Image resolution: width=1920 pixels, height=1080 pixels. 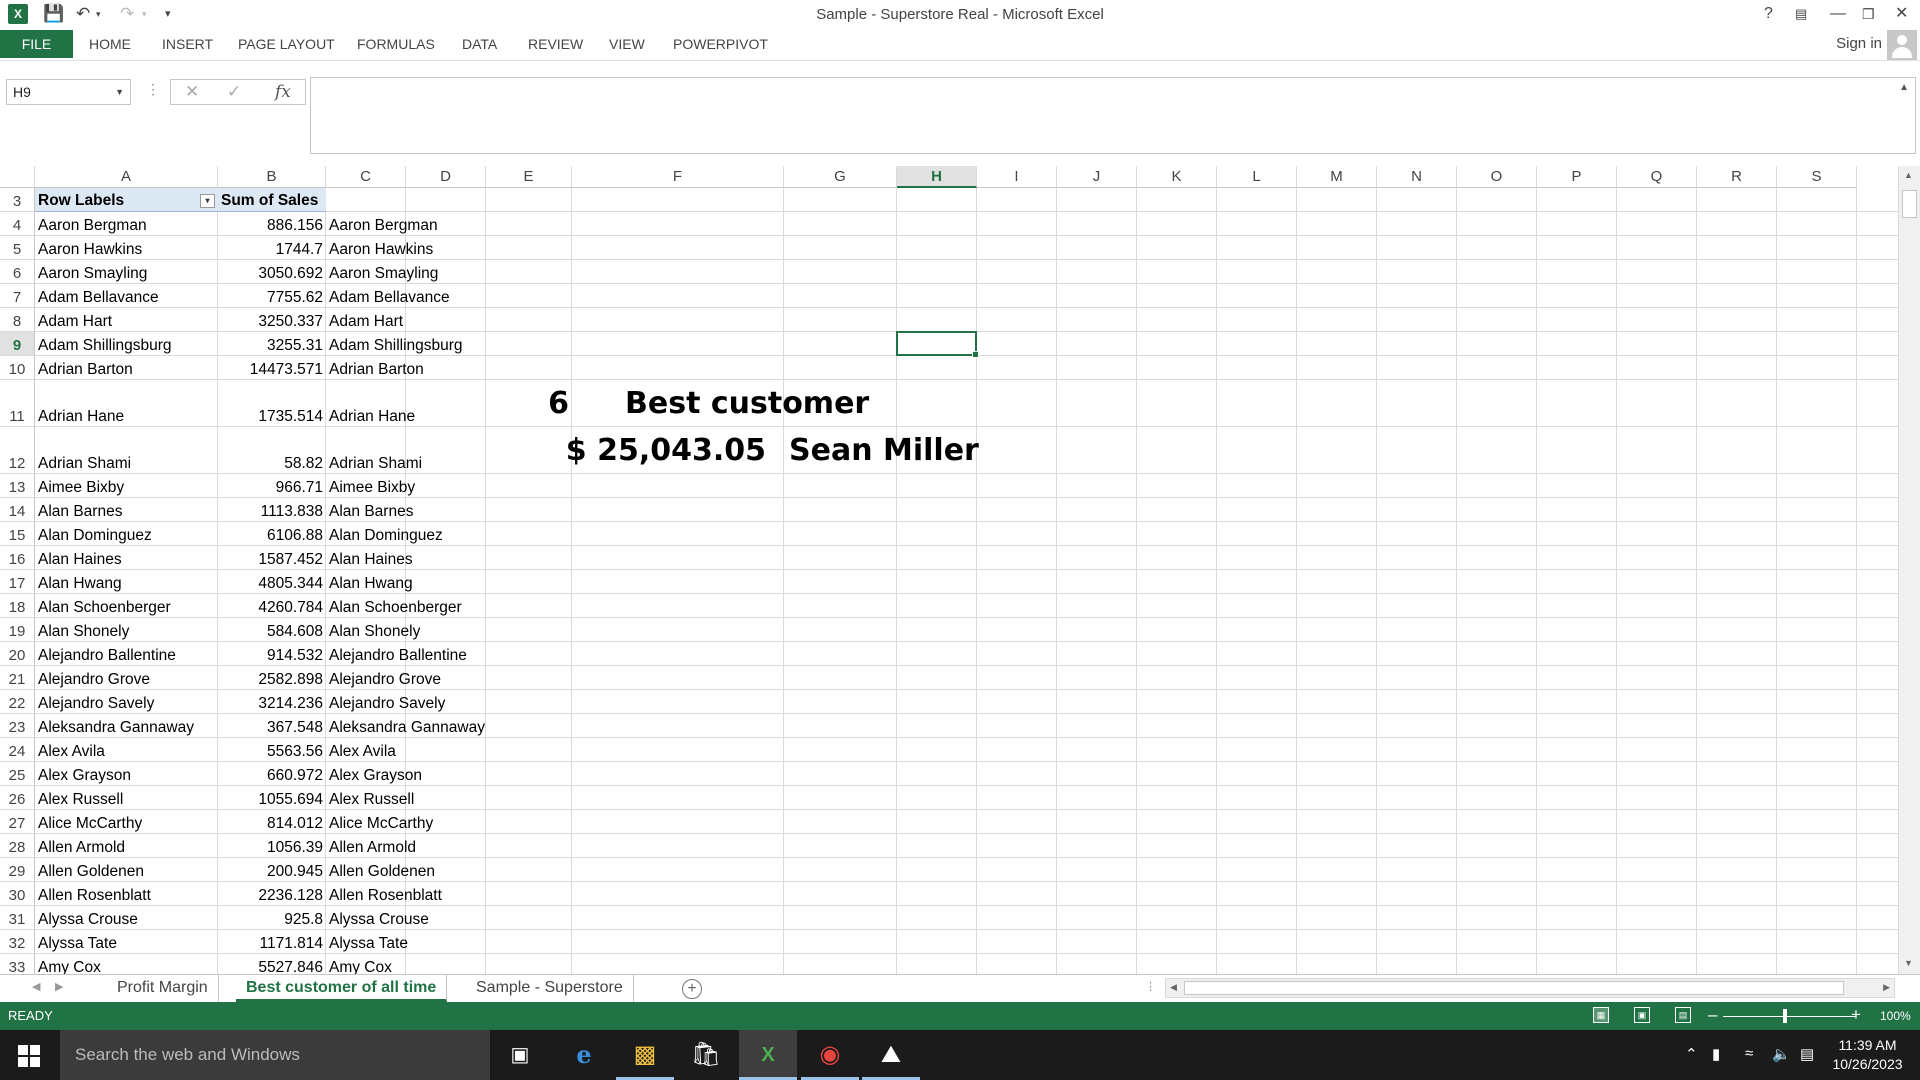 I want to click on tab-review: REVIEW, so click(x=555, y=44).